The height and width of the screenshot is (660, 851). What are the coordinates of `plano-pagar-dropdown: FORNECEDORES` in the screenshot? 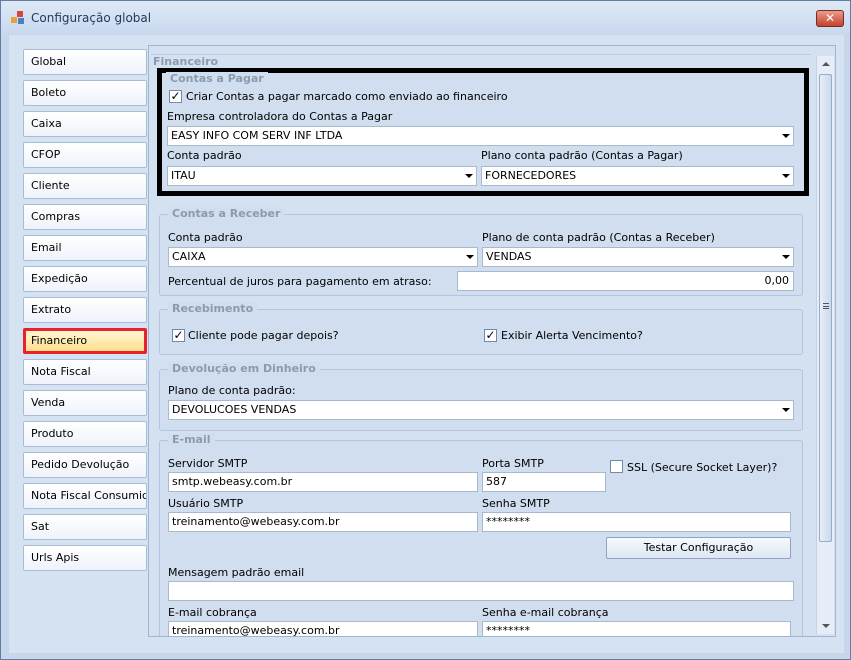 It's located at (637, 176).